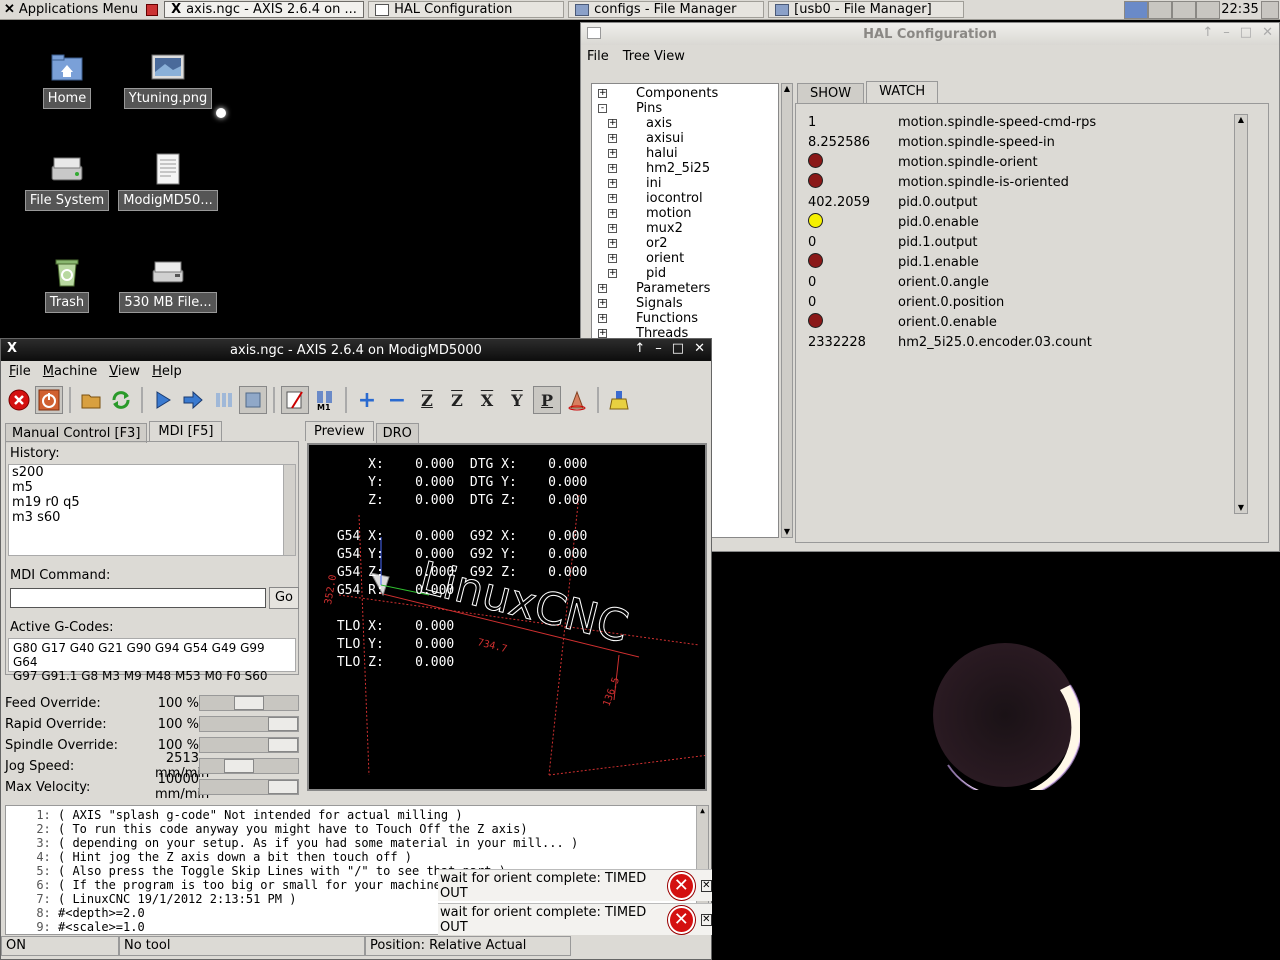 The width and height of the screenshot is (1280, 960). Describe the element at coordinates (685, 108) in the screenshot. I see `tree-item: - Pins` at that location.